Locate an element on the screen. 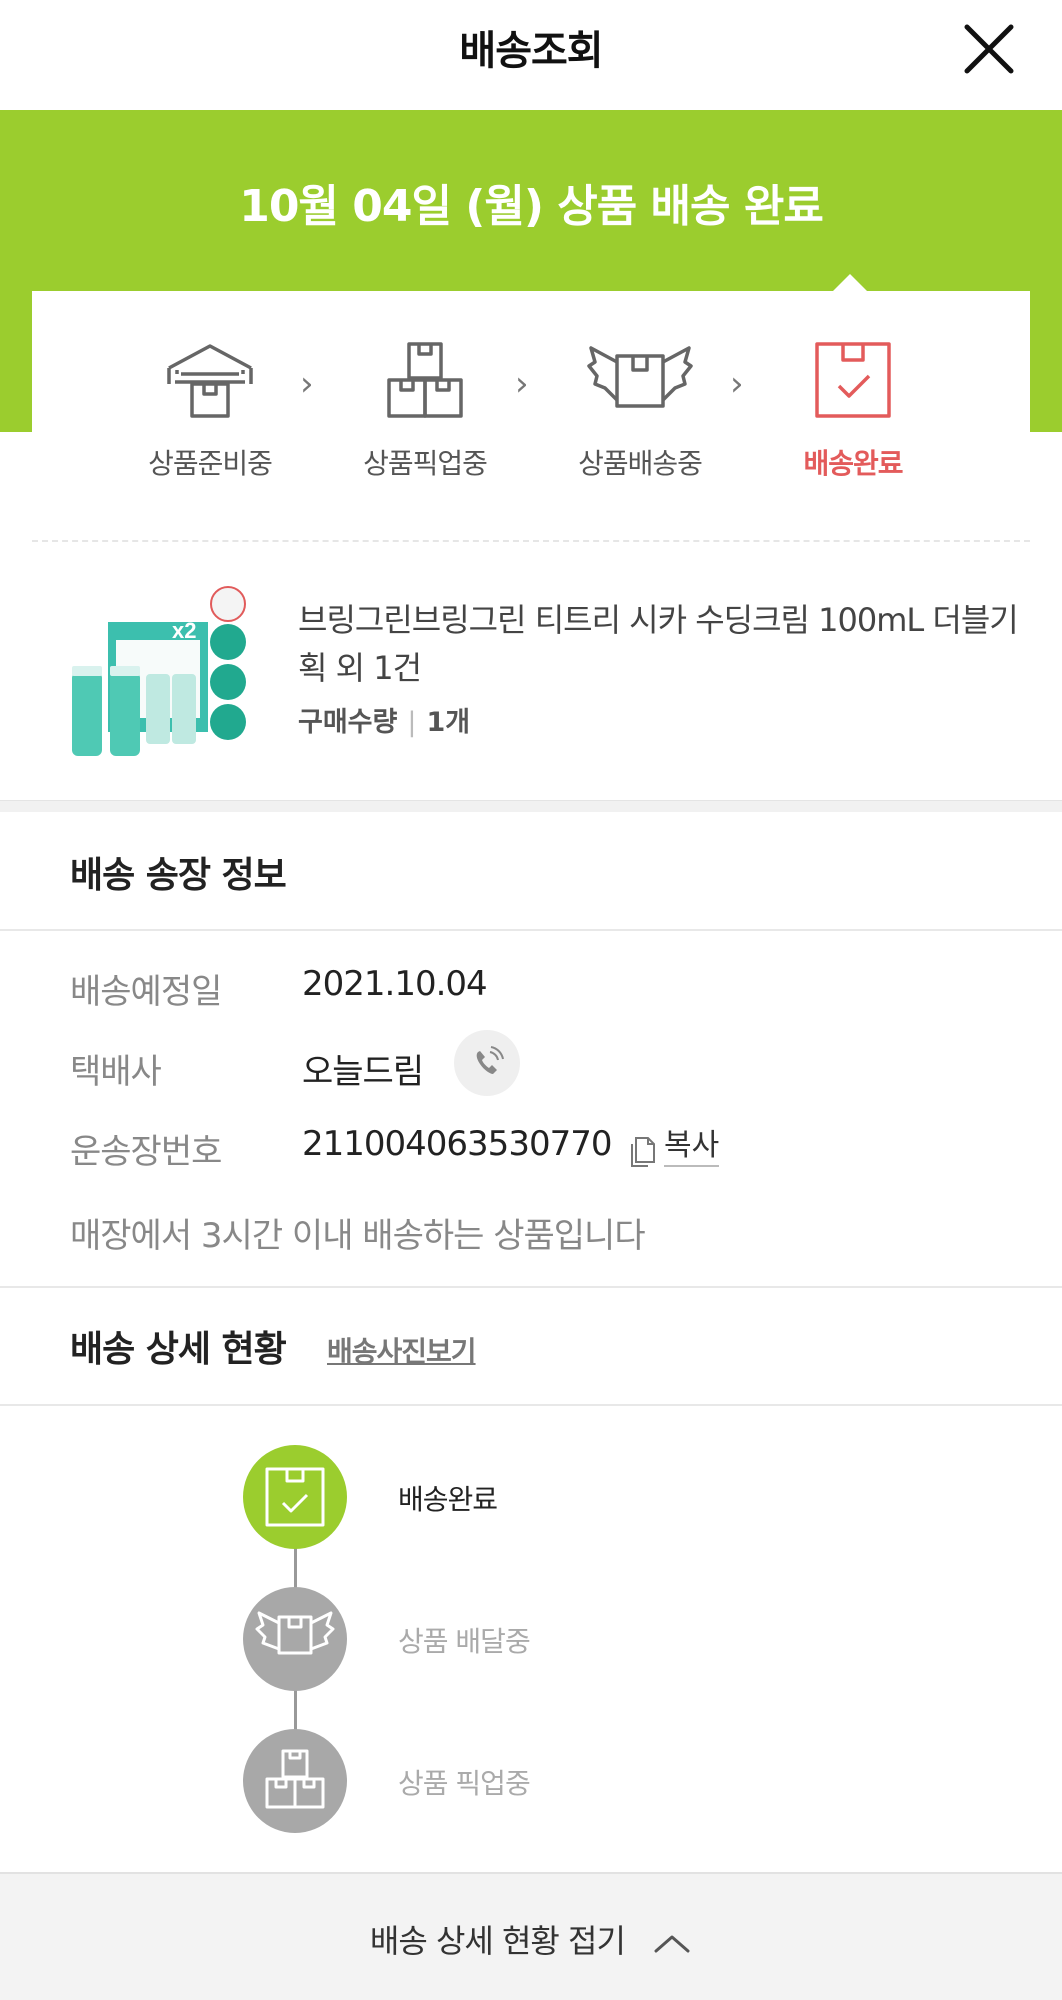 This screenshot has width=1062, height=2000. collapse-label: 배송 상세 현황 접기 is located at coordinates (531, 1939).